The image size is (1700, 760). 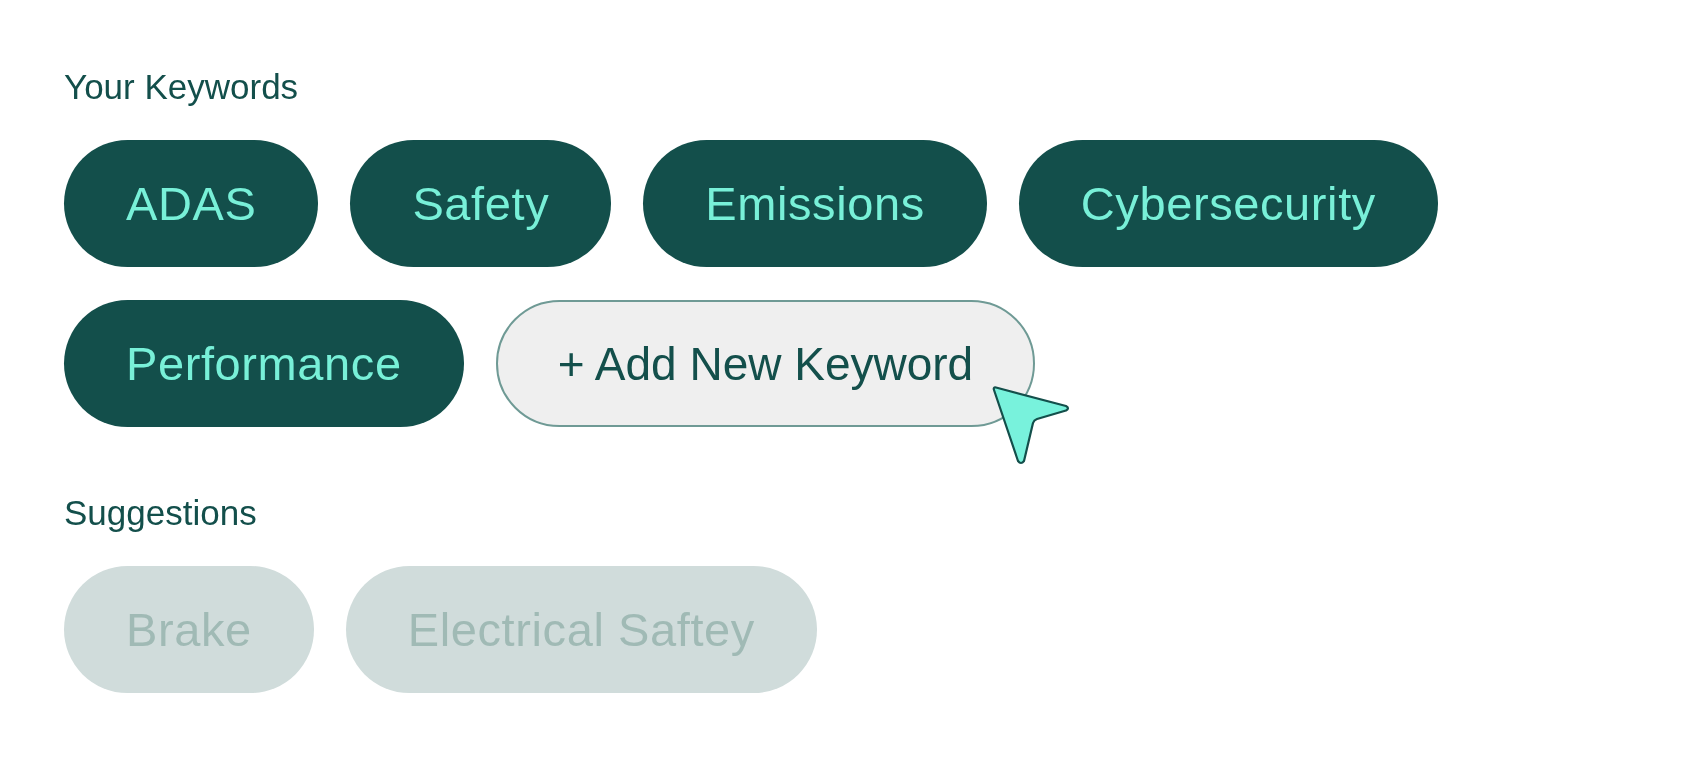 I want to click on section-label: Suggestions, so click(x=160, y=512).